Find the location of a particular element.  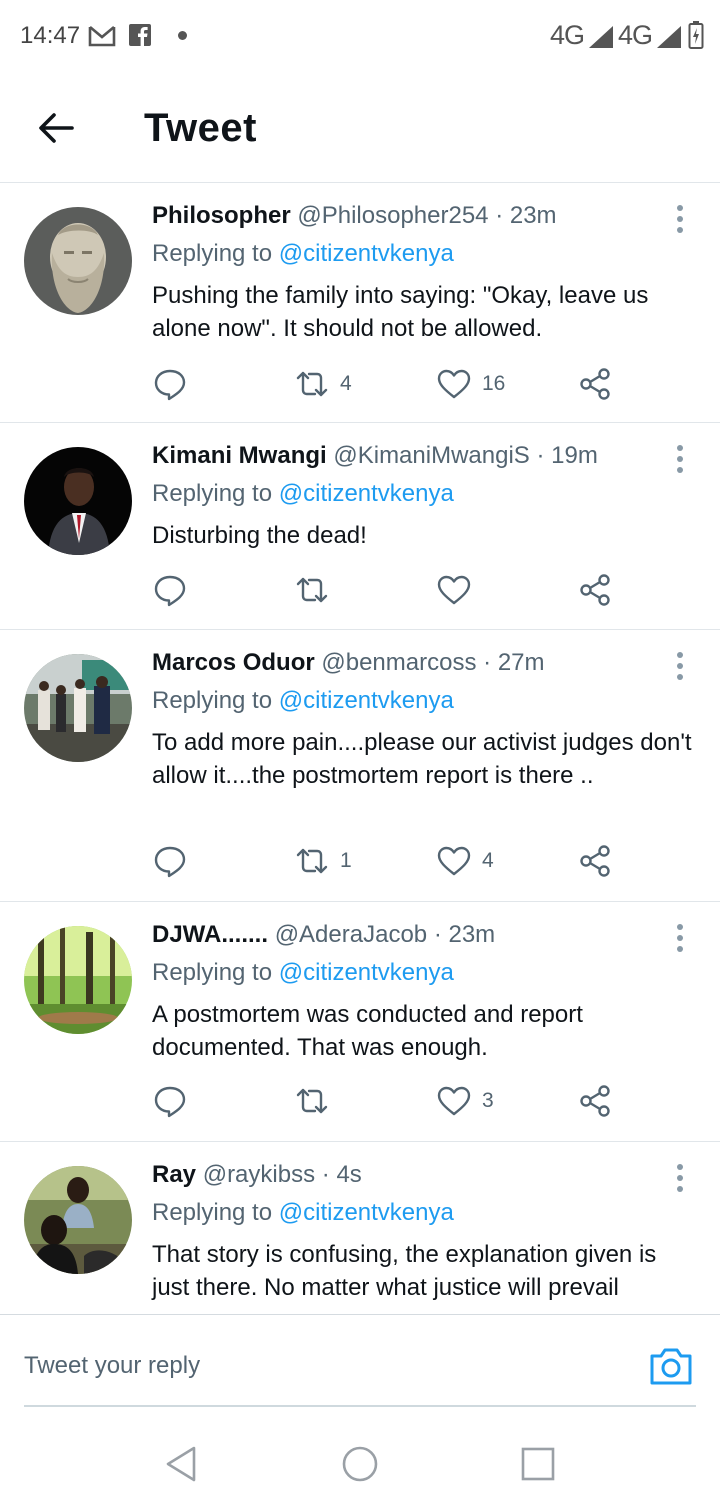

recents-square-icon is located at coordinates (538, 1464).